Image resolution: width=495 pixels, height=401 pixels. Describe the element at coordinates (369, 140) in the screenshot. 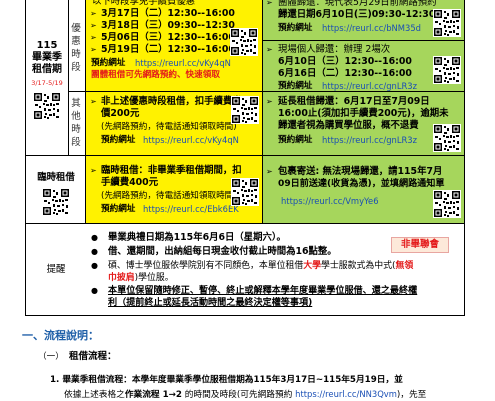

I see `extend-reserve-link: https://reurl.cc/gnLR3z` at that location.